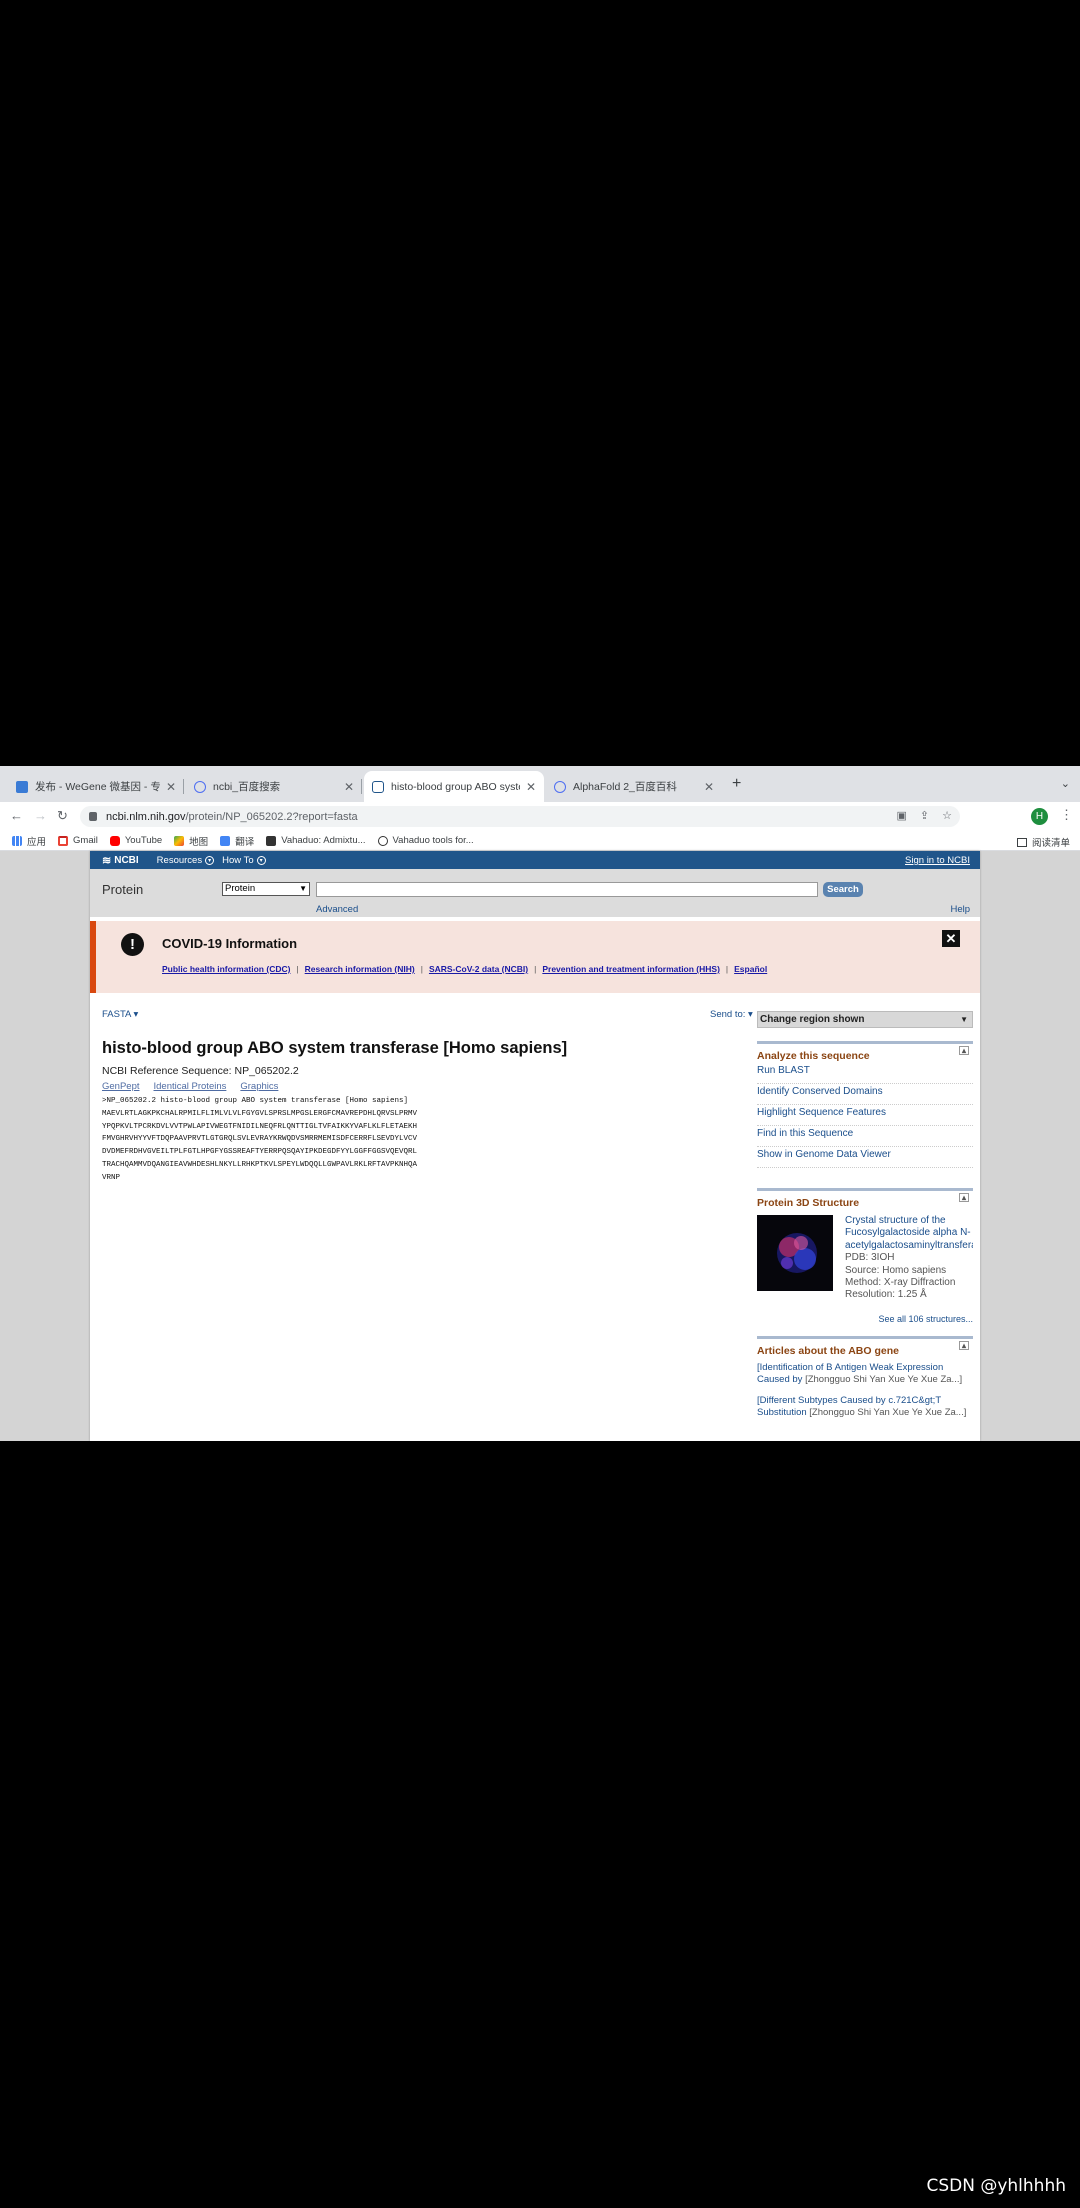  Describe the element at coordinates (1021, 842) in the screenshot. I see `reading-list-icon` at that location.